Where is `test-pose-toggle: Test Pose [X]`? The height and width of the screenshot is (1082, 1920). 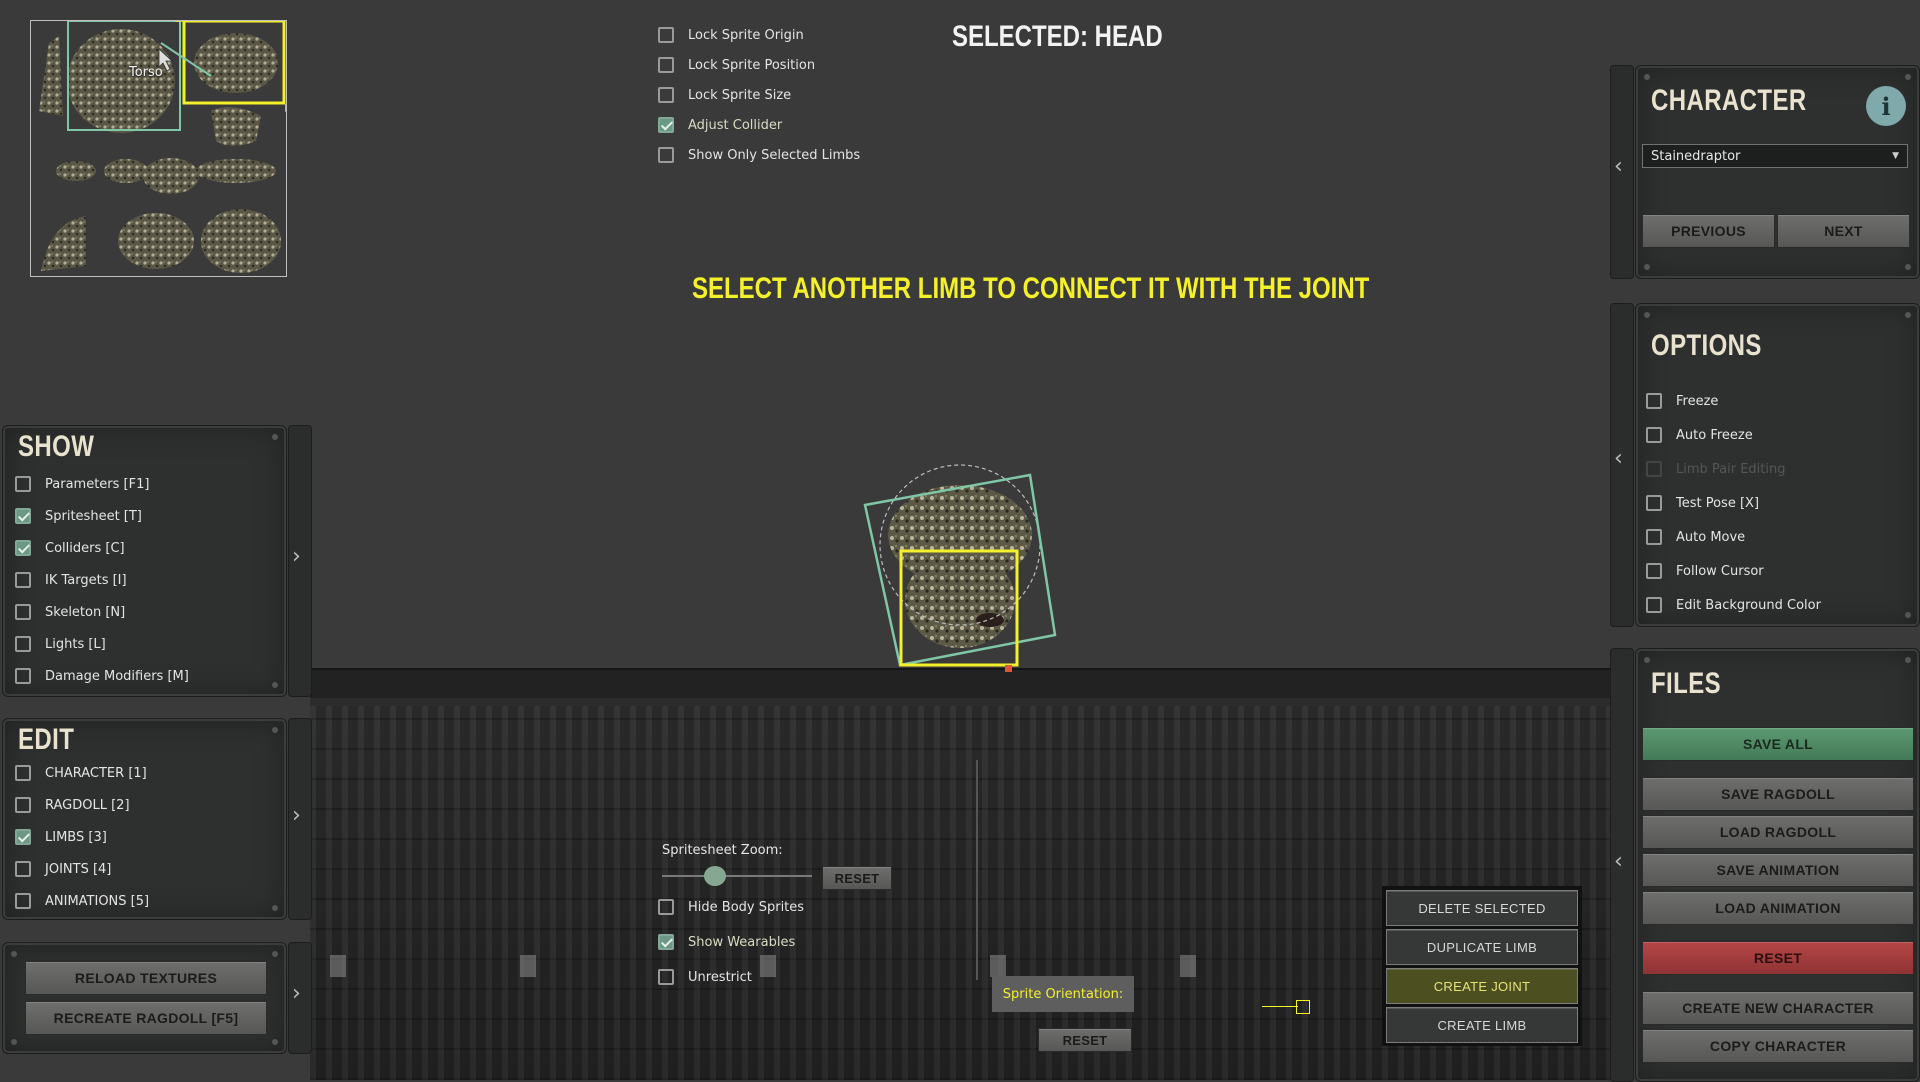 test-pose-toggle: Test Pose [X] is located at coordinates (1702, 503).